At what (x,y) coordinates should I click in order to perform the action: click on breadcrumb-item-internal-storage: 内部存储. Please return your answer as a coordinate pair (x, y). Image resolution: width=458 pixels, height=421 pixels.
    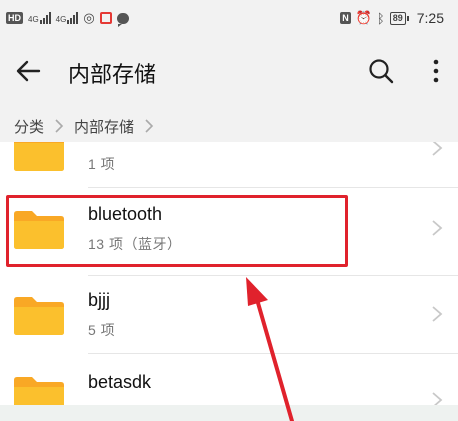
    Looking at the image, I should click on (104, 126).